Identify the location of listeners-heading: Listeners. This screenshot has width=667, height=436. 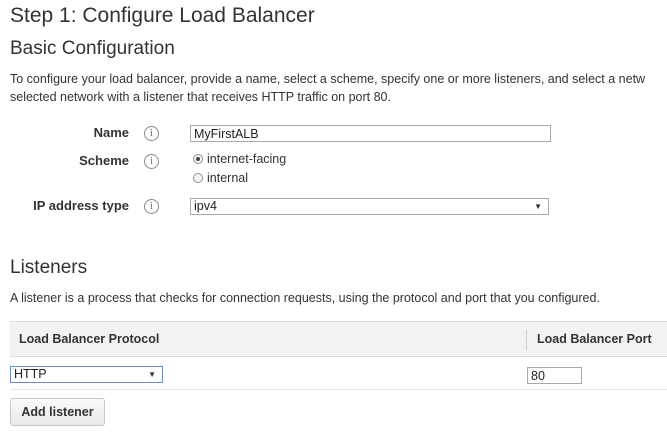
(49, 267).